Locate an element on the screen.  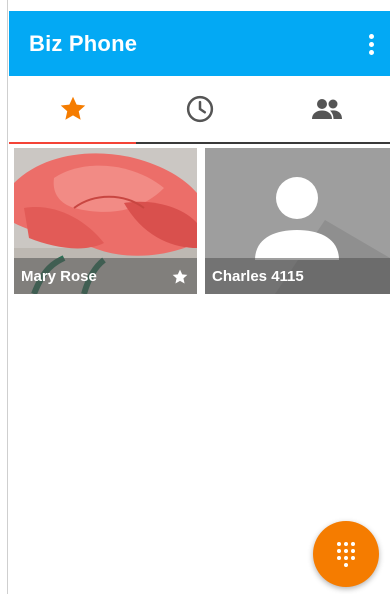
favorite-tile-charles-4115: Charles 4115 is located at coordinates (297, 221).